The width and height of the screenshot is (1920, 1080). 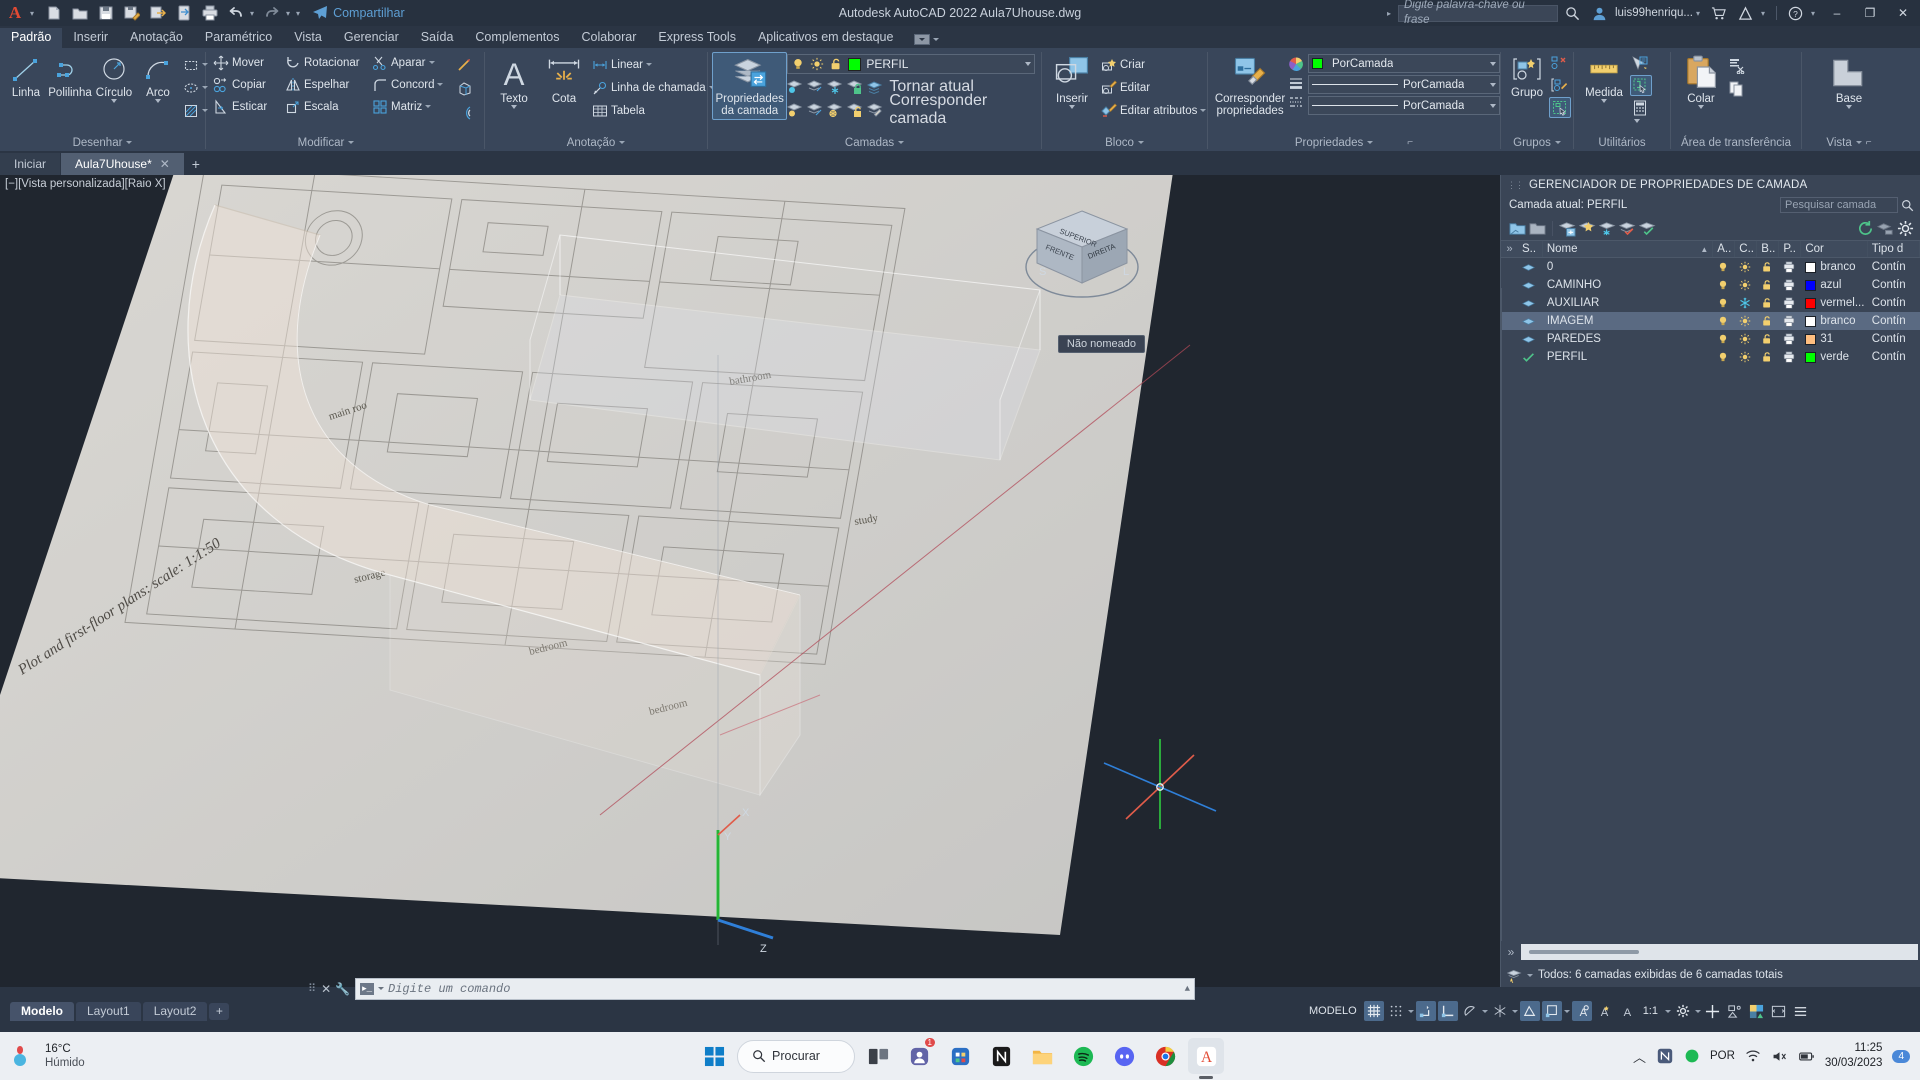 What do you see at coordinates (465, 88) in the screenshot?
I see `solid-box-button` at bounding box center [465, 88].